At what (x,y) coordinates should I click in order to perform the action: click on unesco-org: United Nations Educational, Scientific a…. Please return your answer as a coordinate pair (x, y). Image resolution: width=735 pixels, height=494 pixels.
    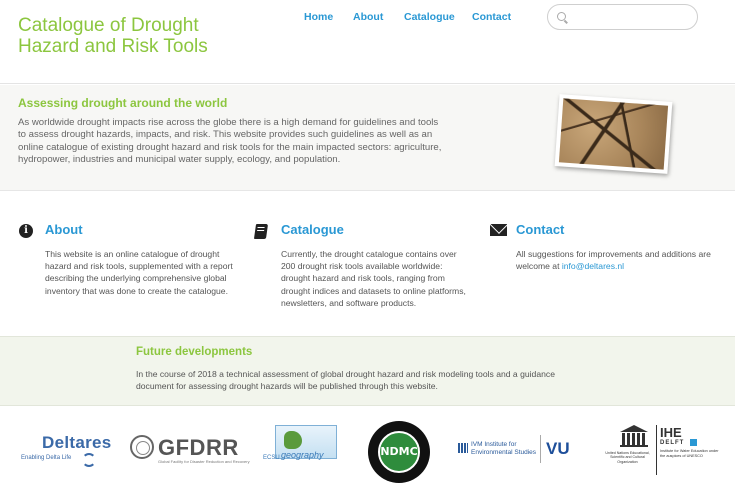
    Looking at the image, I should click on (627, 457).